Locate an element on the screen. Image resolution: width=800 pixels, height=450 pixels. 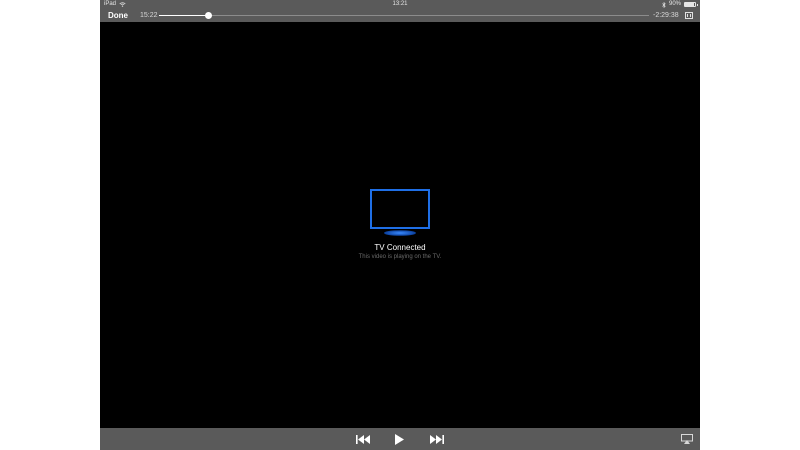
fast-forward-icon is located at coordinates (436, 439).